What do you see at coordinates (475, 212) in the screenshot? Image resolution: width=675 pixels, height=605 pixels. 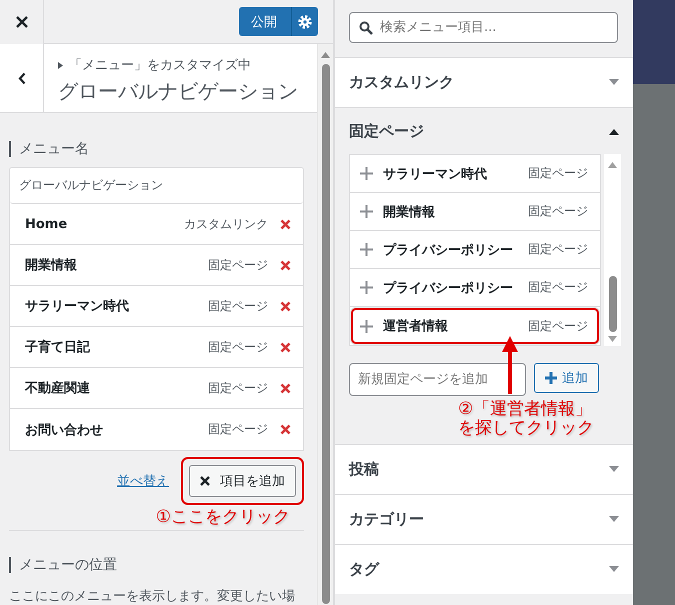 I see `page-item: 開業情報 固定ページ` at bounding box center [475, 212].